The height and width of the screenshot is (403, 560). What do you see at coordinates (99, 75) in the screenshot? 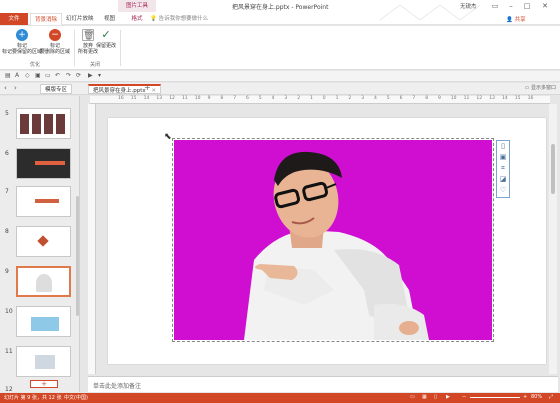
I see `customize-icon: ▾` at bounding box center [99, 75].